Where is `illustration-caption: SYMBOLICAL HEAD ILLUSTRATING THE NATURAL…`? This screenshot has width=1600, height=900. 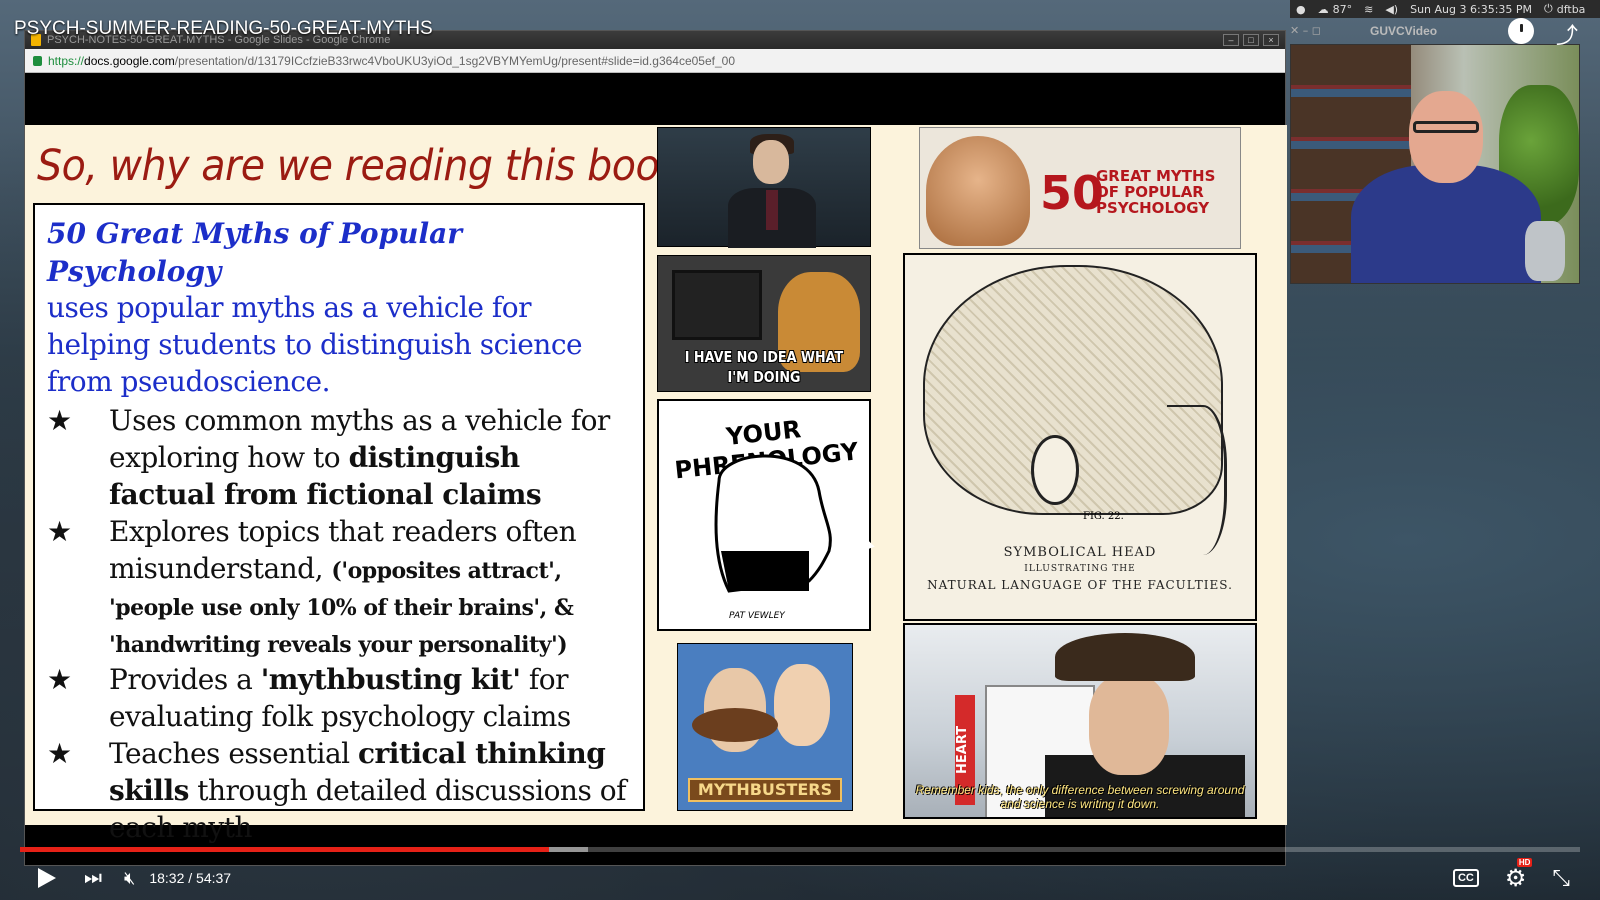 illustration-caption: SYMBOLICAL HEAD ILLUSTRATING THE NATURAL… is located at coordinates (1080, 569).